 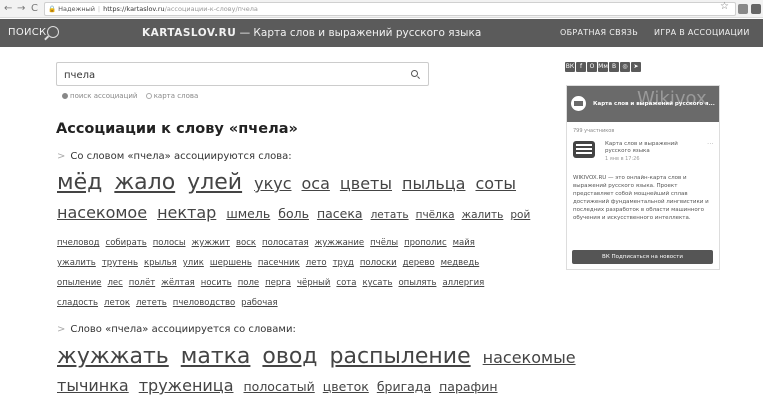 What do you see at coordinates (625, 67) in the screenshot?
I see `social-share-icon: ◎` at bounding box center [625, 67].